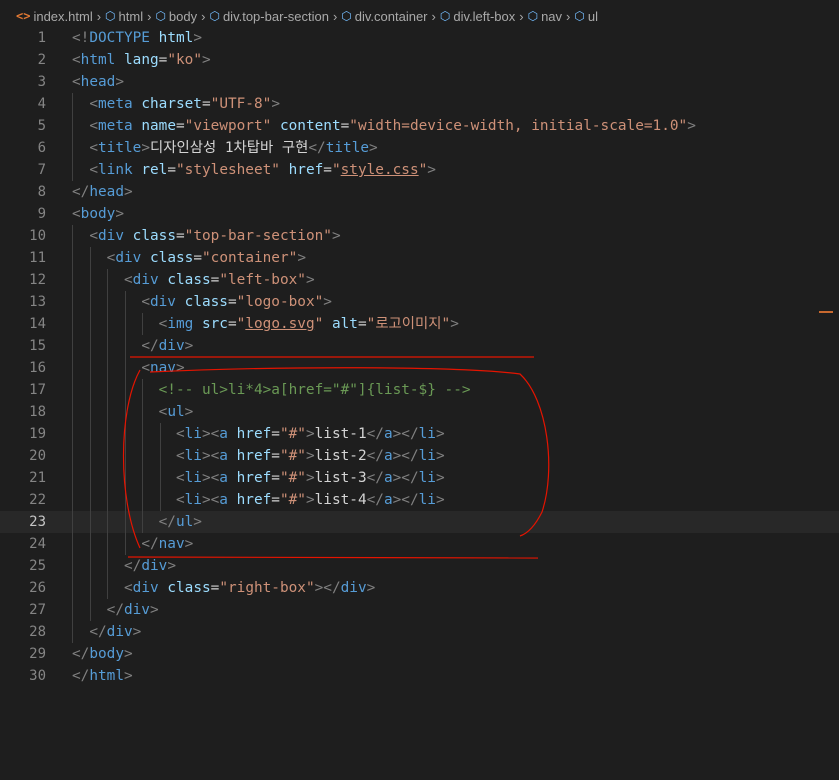  Describe the element at coordinates (37, 500) in the screenshot. I see `line-number: 22` at that location.